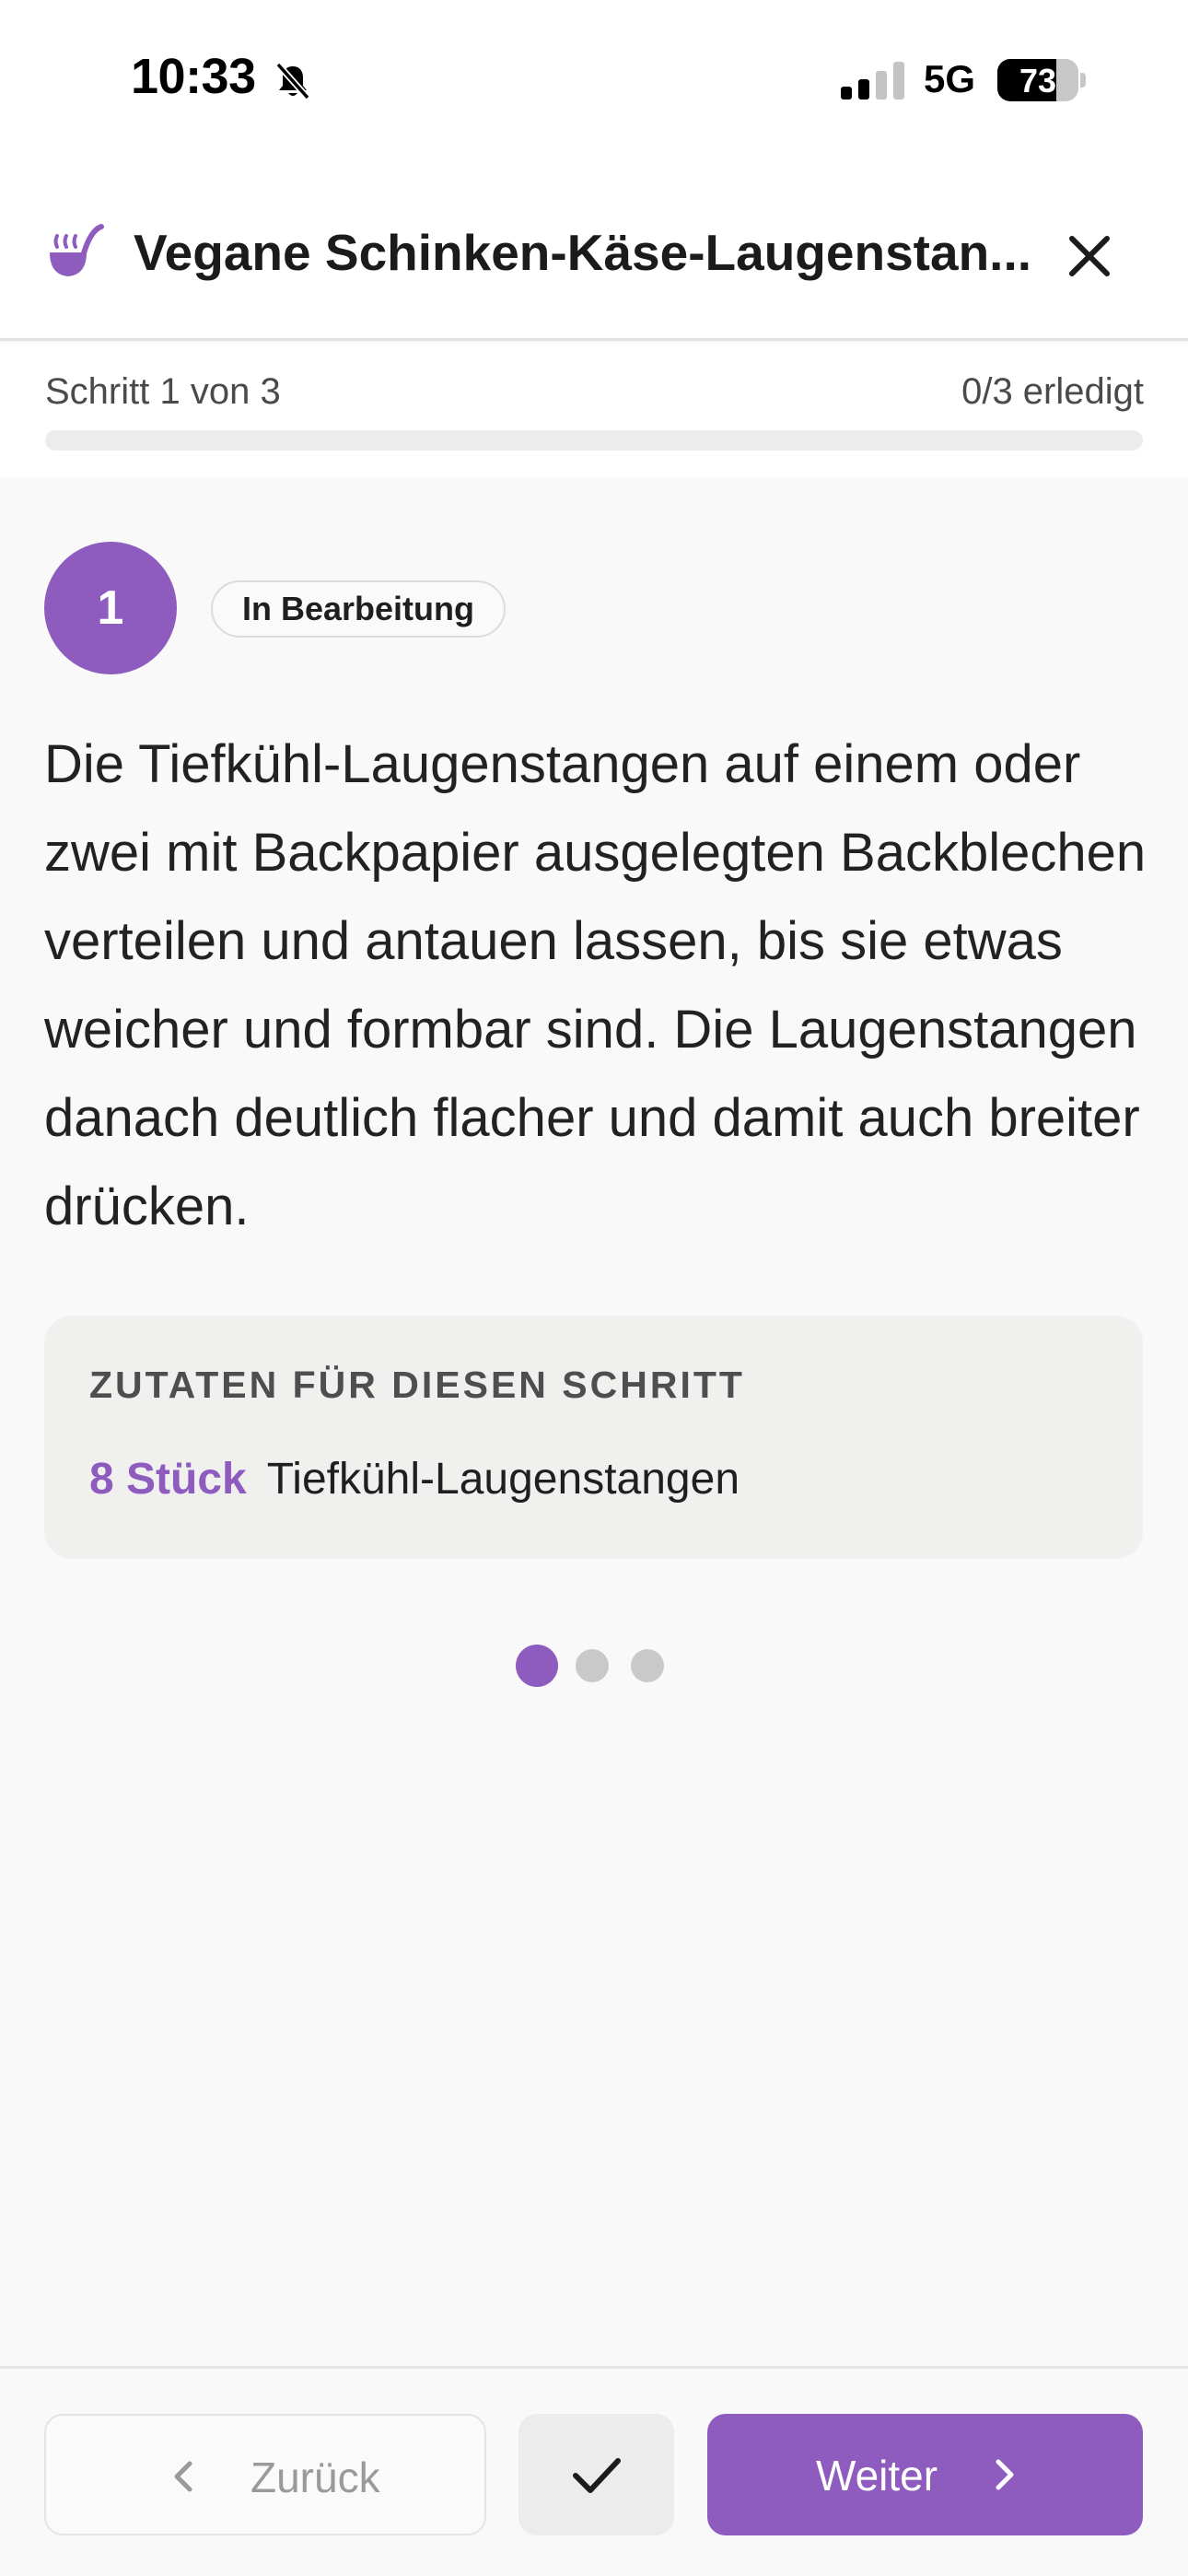 This screenshot has width=1188, height=2576. What do you see at coordinates (950, 78) in the screenshot?
I see `network-type: 5G` at bounding box center [950, 78].